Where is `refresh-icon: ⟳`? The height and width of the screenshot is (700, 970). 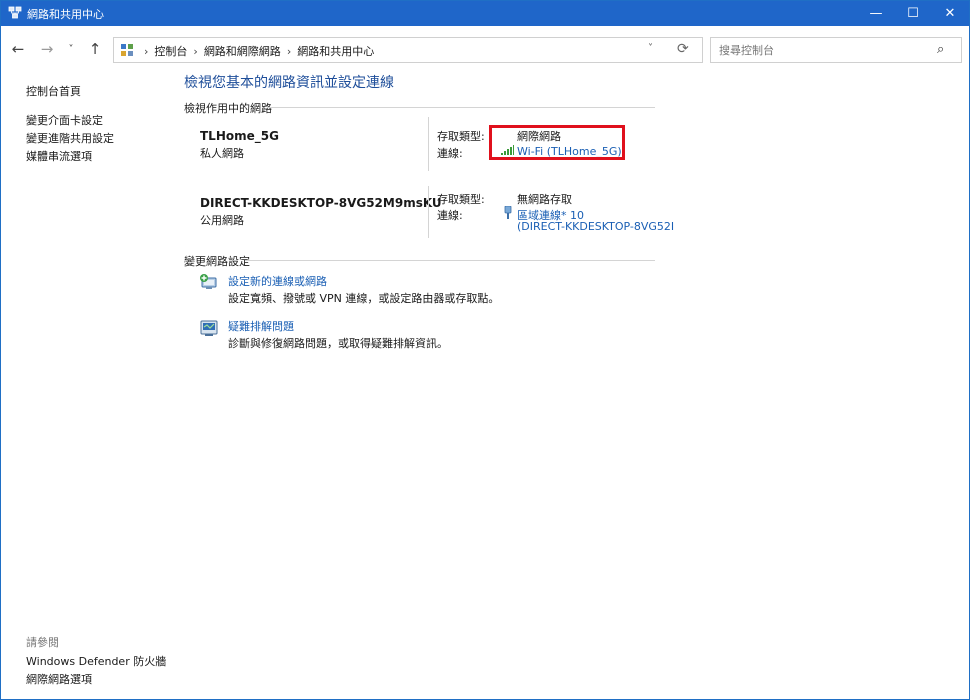 refresh-icon: ⟳ is located at coordinates (683, 49).